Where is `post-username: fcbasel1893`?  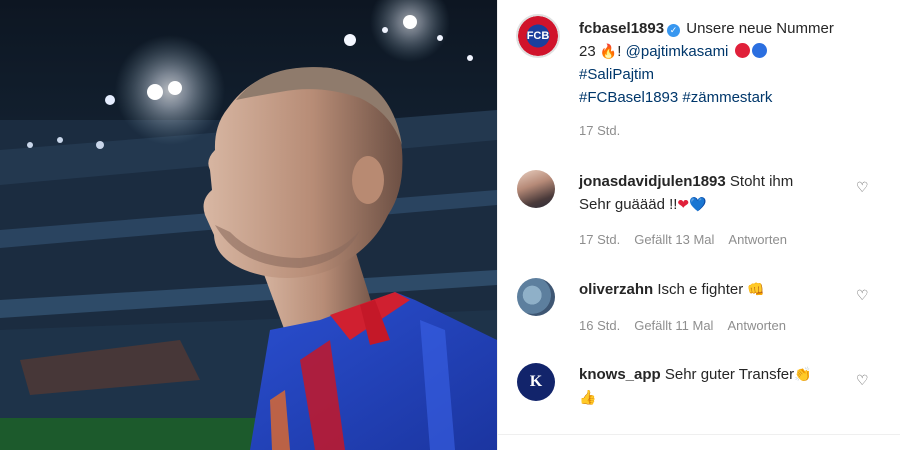
post-username: fcbasel1893 is located at coordinates (621, 28).